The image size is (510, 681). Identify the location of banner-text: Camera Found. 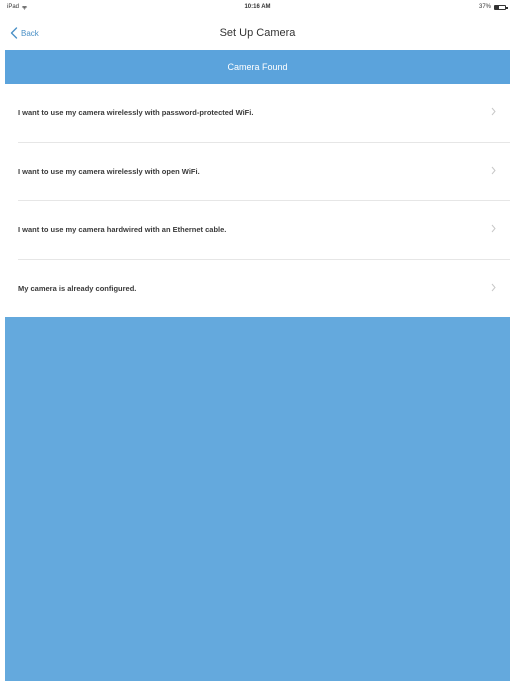
(257, 67).